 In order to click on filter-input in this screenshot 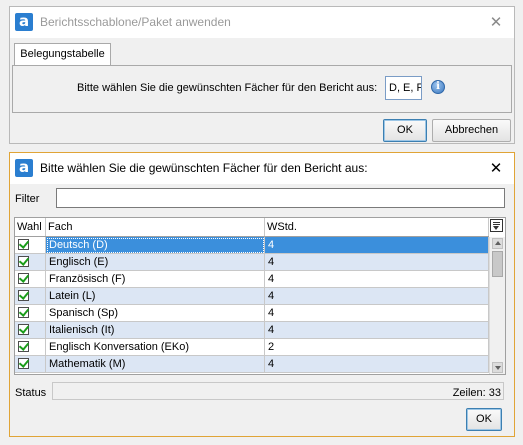, I will do `click(280, 198)`.